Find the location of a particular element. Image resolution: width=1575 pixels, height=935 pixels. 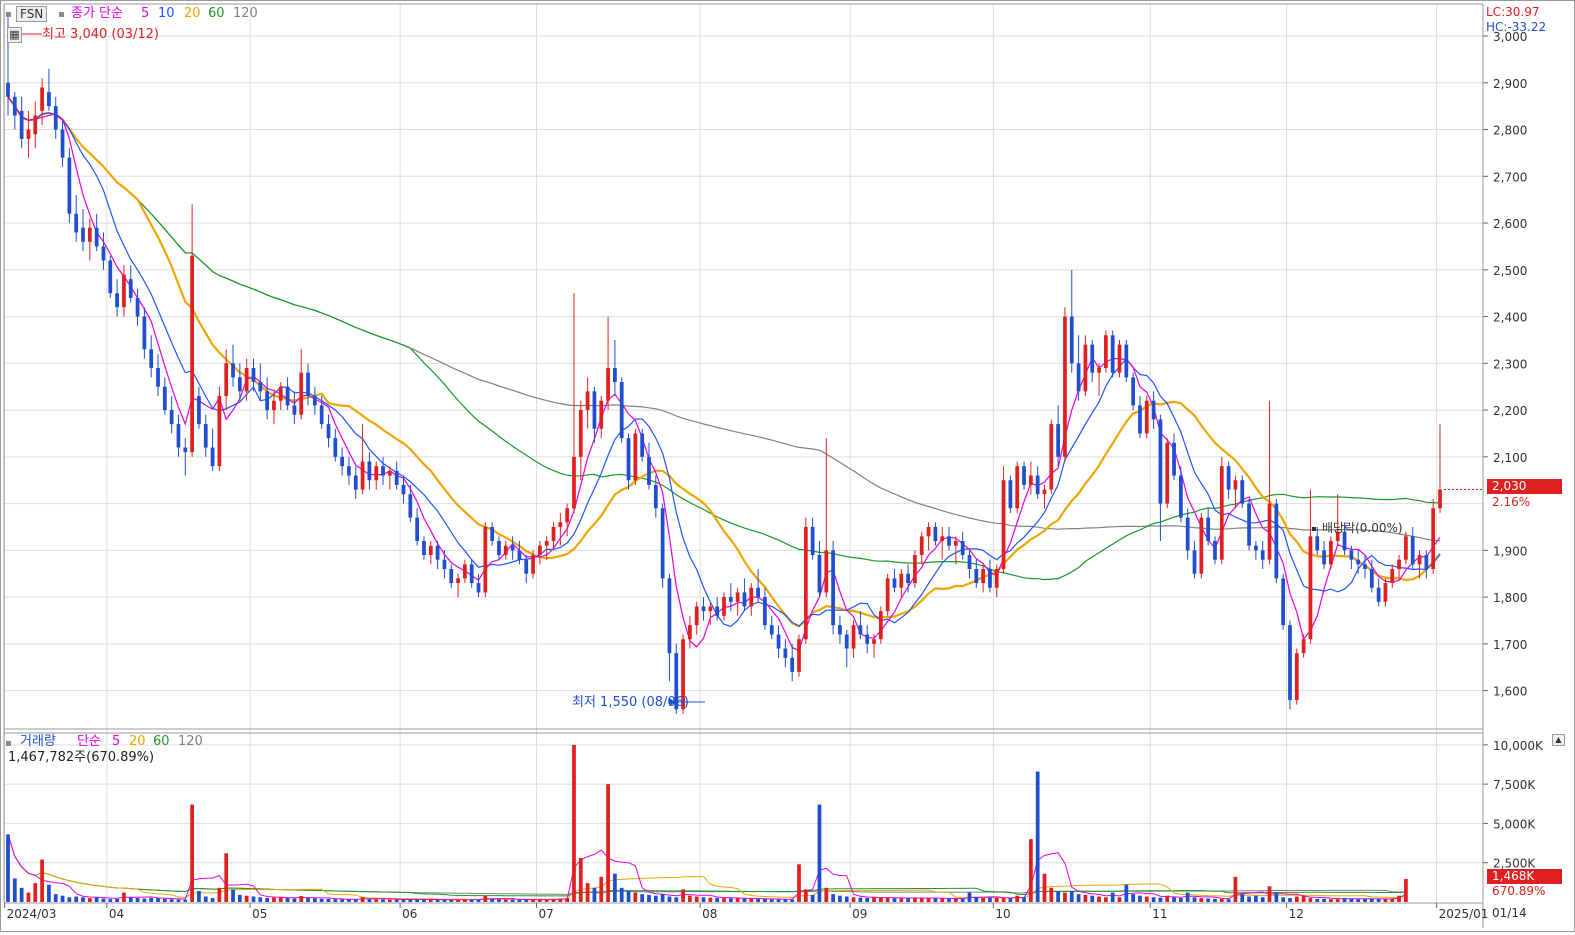

high-marker-label: 최고 3,040 (03/12) is located at coordinates (101, 34).